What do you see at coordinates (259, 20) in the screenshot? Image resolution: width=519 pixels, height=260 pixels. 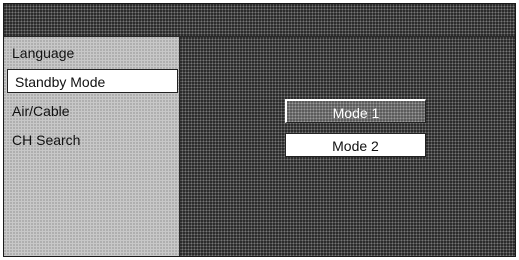 I see `menu-title-bar` at bounding box center [259, 20].